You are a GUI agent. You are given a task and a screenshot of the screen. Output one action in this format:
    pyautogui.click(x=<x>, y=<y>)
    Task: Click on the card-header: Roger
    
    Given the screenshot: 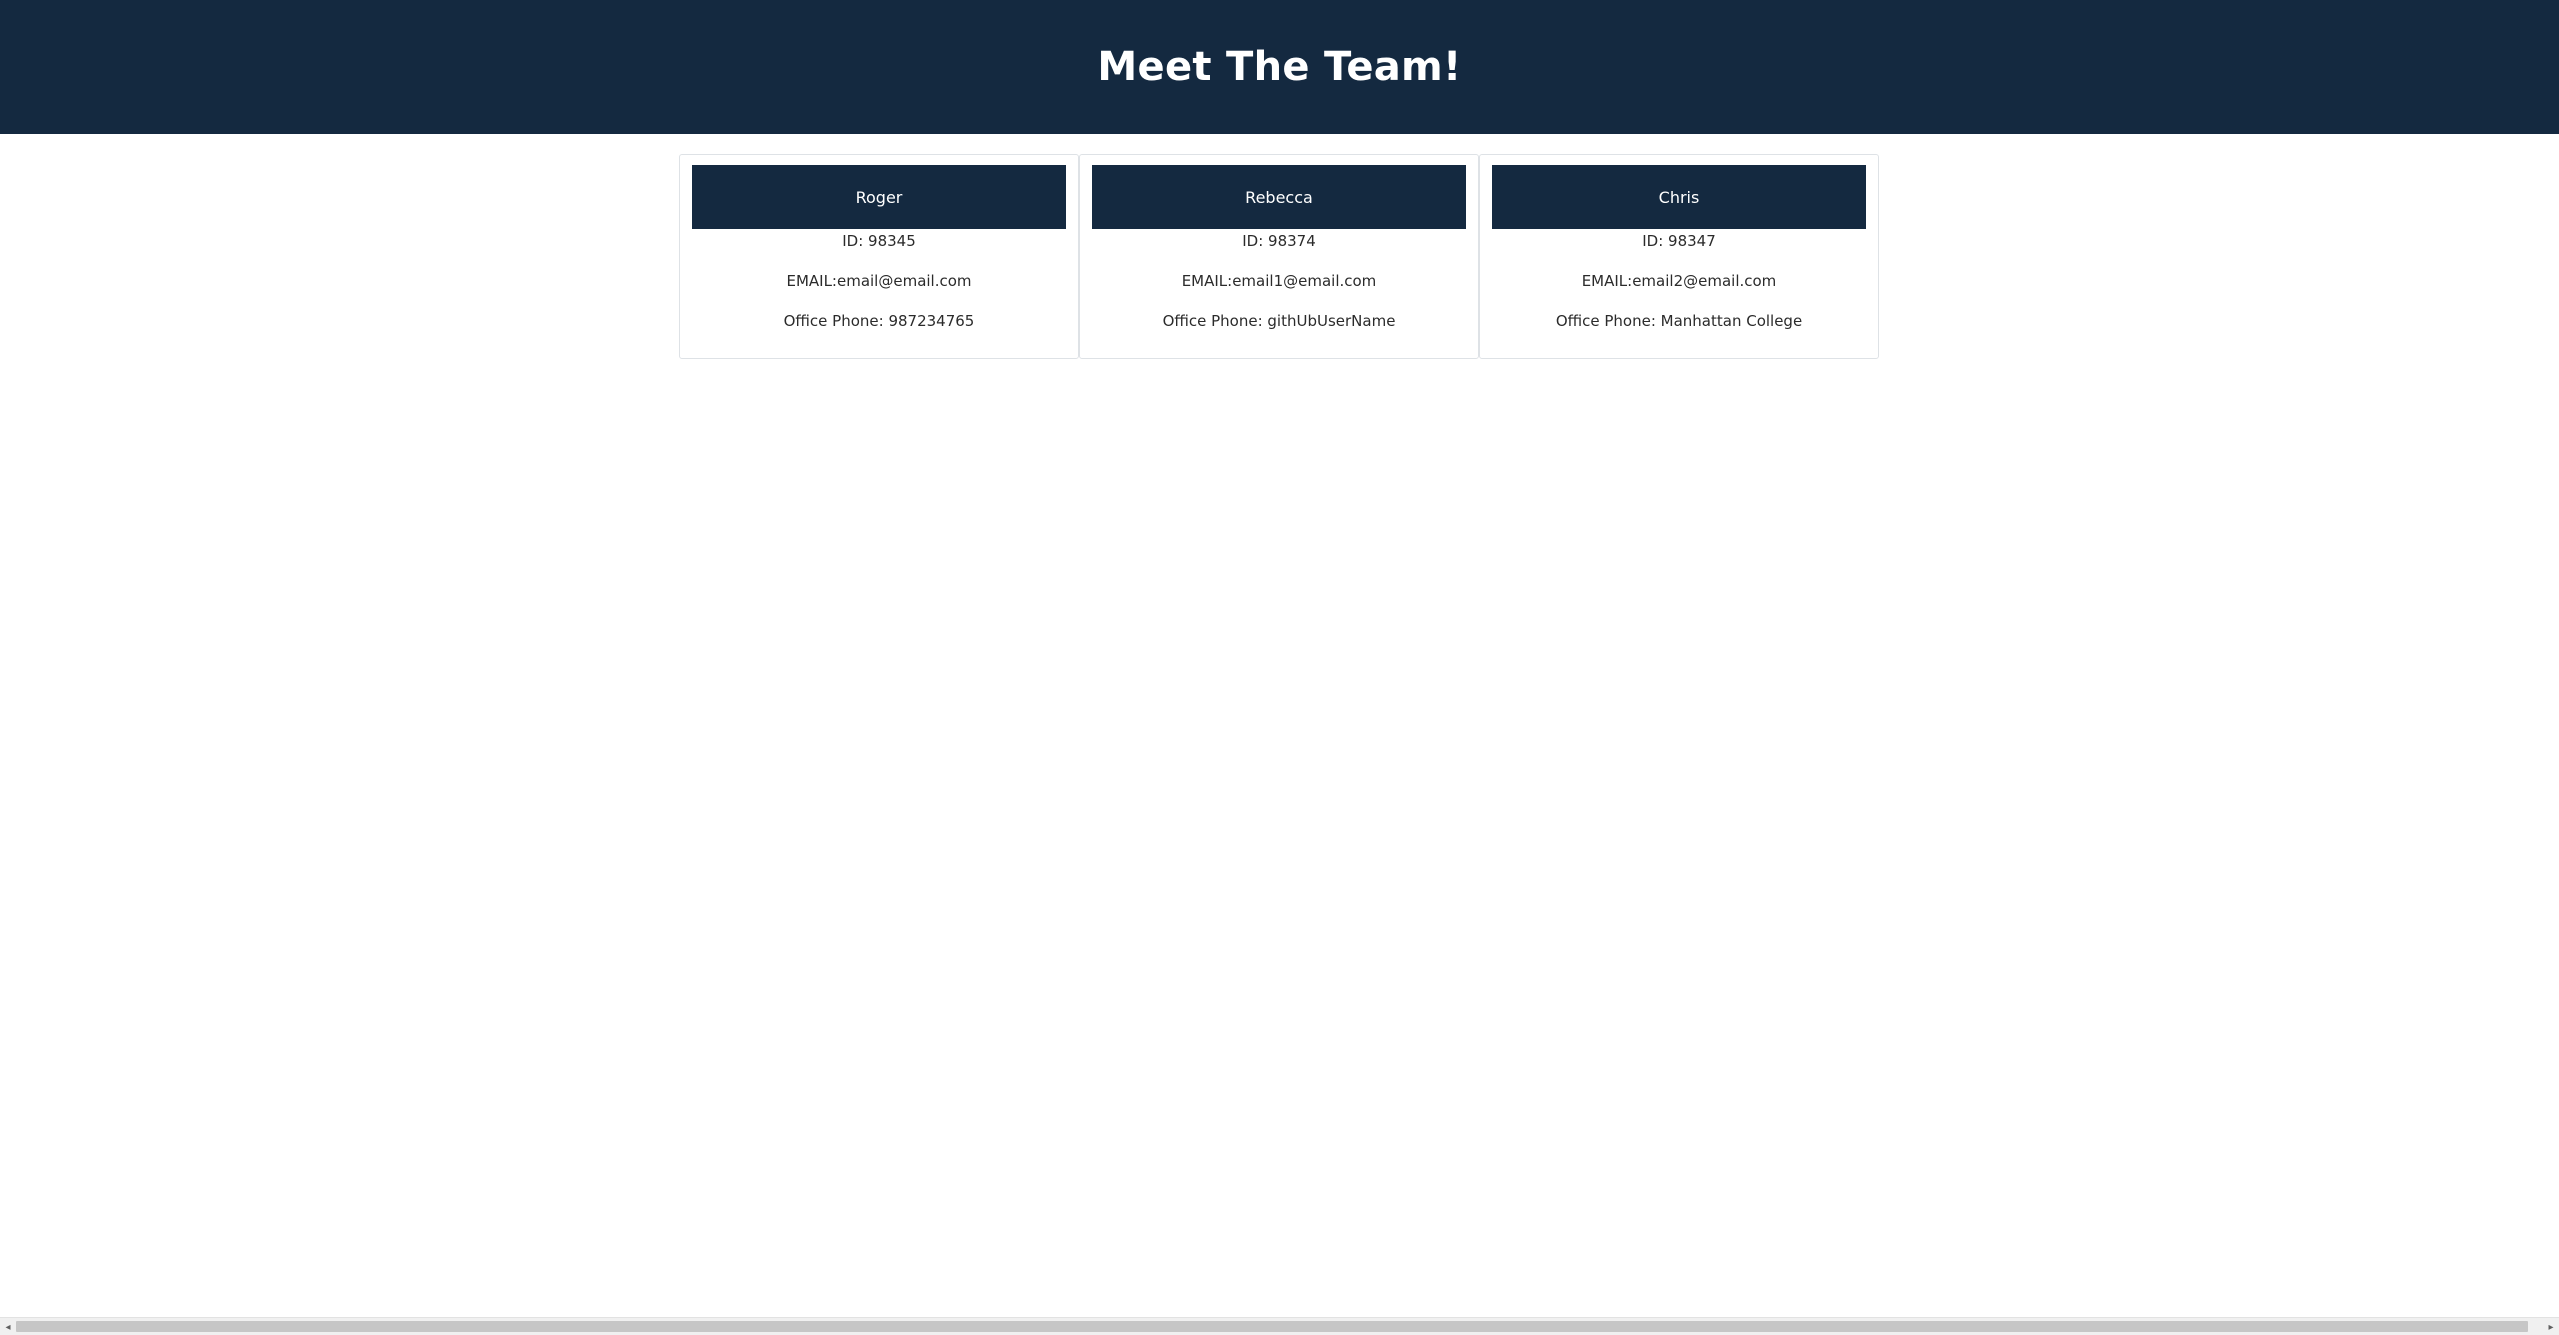 What is the action you would take?
    pyautogui.click(x=879, y=197)
    